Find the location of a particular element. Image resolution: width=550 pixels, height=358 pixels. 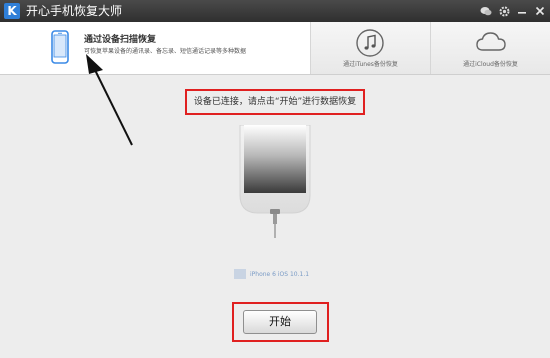

tab-icloud-backup: 通过iCloud备份恢复 is located at coordinates (490, 48).